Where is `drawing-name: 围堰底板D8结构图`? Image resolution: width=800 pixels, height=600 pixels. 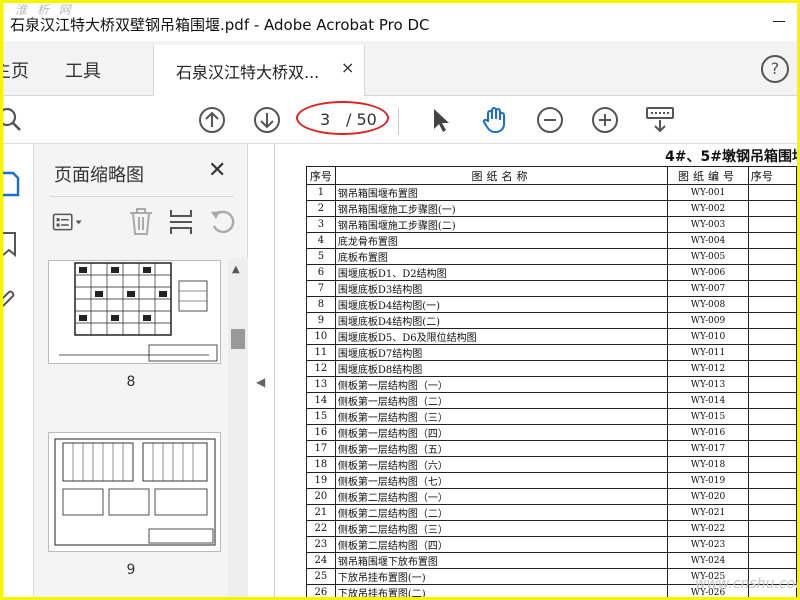
drawing-name: 围堰底板D8结构图 is located at coordinates (501, 368).